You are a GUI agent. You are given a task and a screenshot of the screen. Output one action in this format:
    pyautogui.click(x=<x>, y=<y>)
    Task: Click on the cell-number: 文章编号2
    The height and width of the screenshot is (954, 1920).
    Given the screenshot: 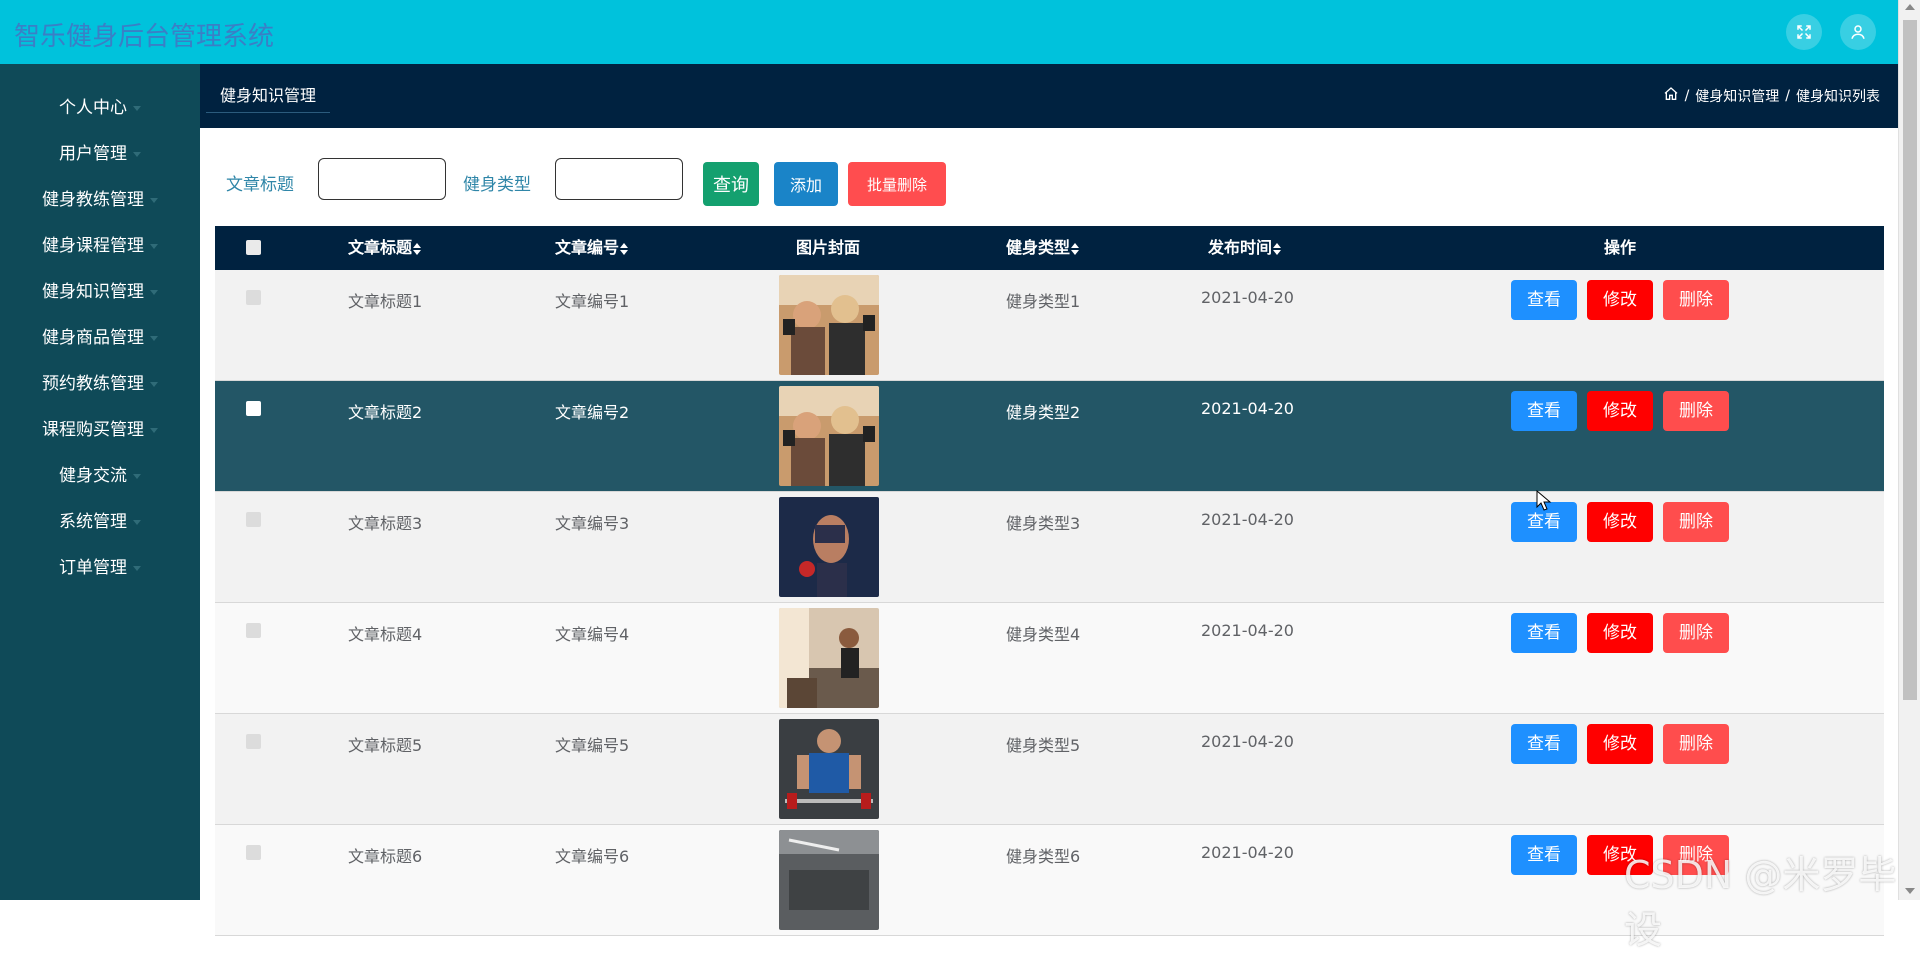 What is the action you would take?
    pyautogui.click(x=592, y=412)
    